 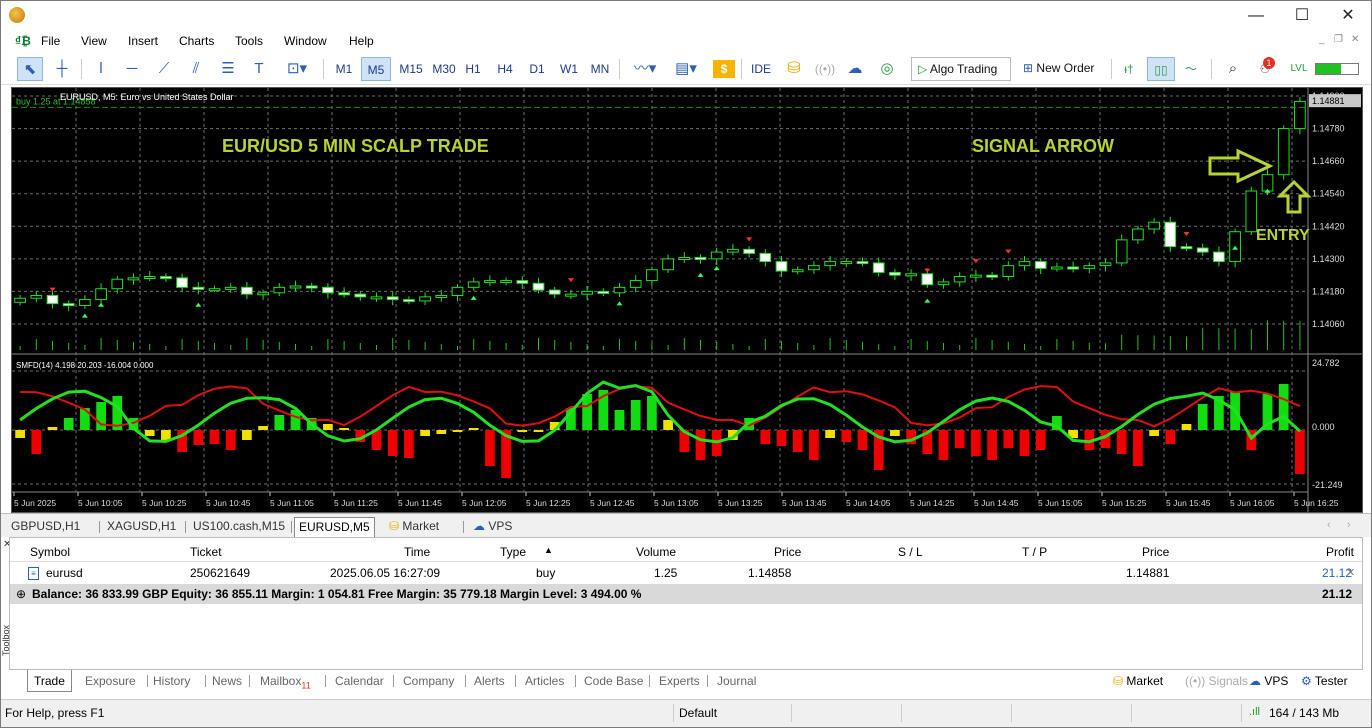 I want to click on fibonacci-icon: ☰, so click(x=228, y=69).